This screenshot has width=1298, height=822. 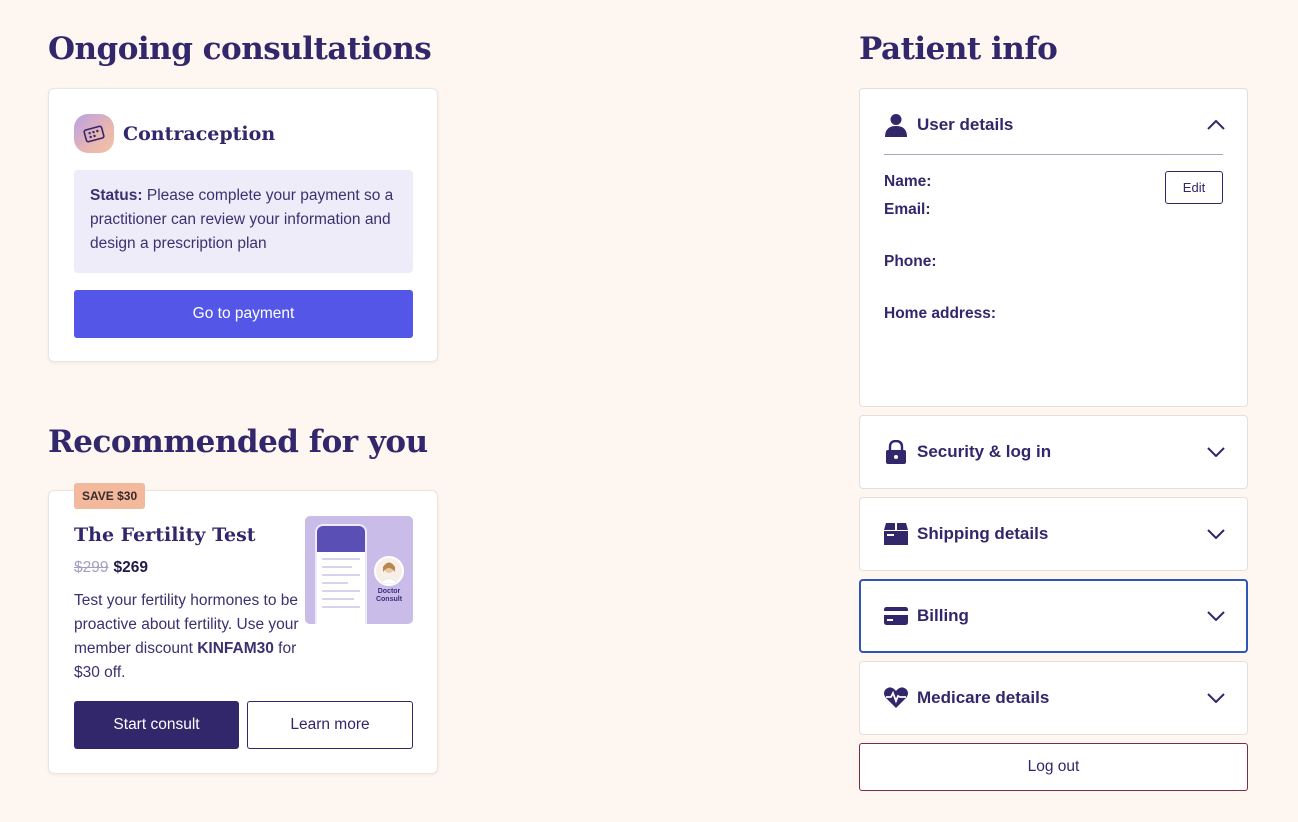 I want to click on credit-card-icon, so click(x=896, y=616).